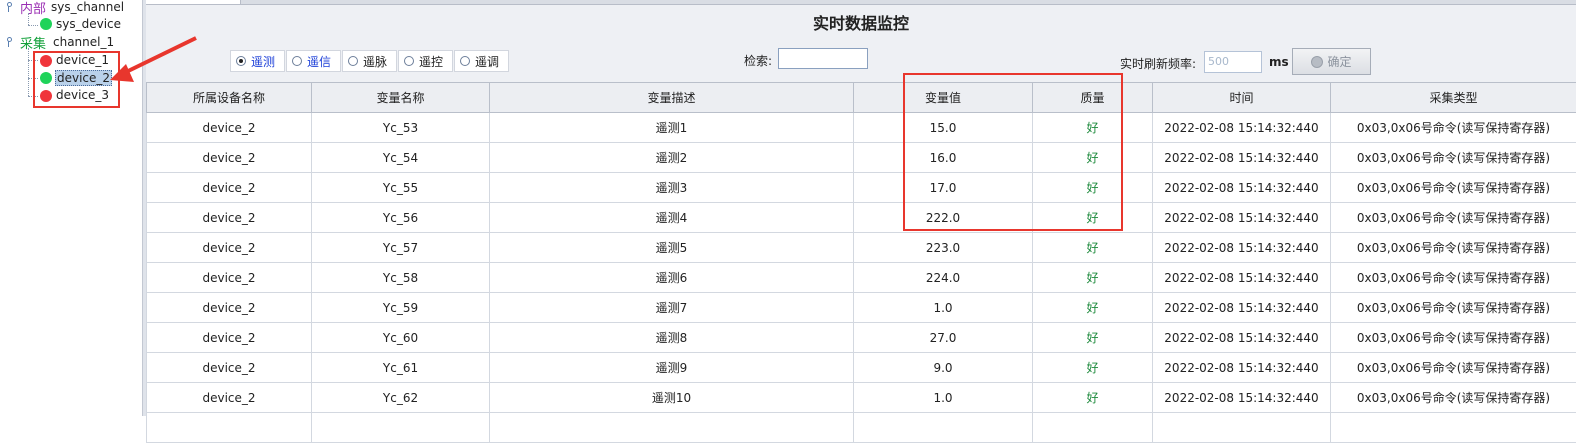 This screenshot has height=443, width=1576. Describe the element at coordinates (943, 248) in the screenshot. I see `table-cell: 223.0` at that location.